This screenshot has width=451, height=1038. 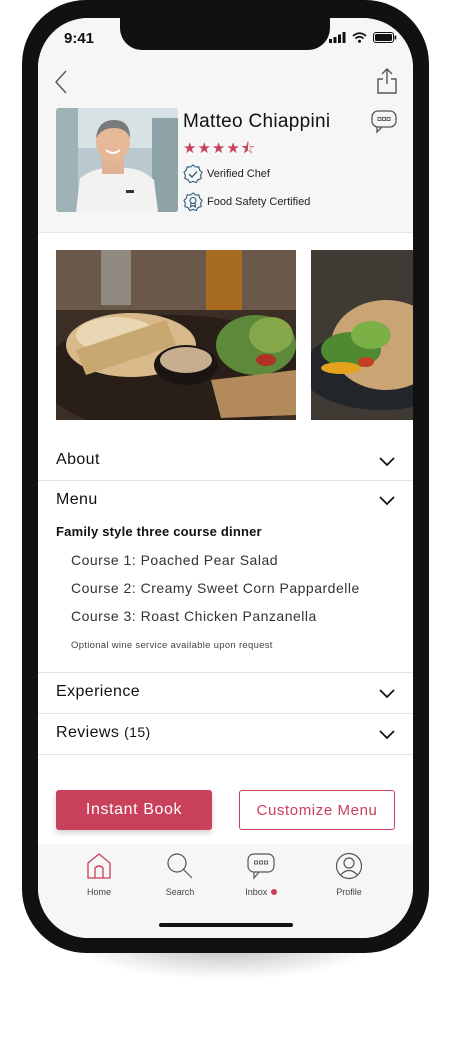 What do you see at coordinates (79, 38) in the screenshot?
I see `status-time: 9:41` at bounding box center [79, 38].